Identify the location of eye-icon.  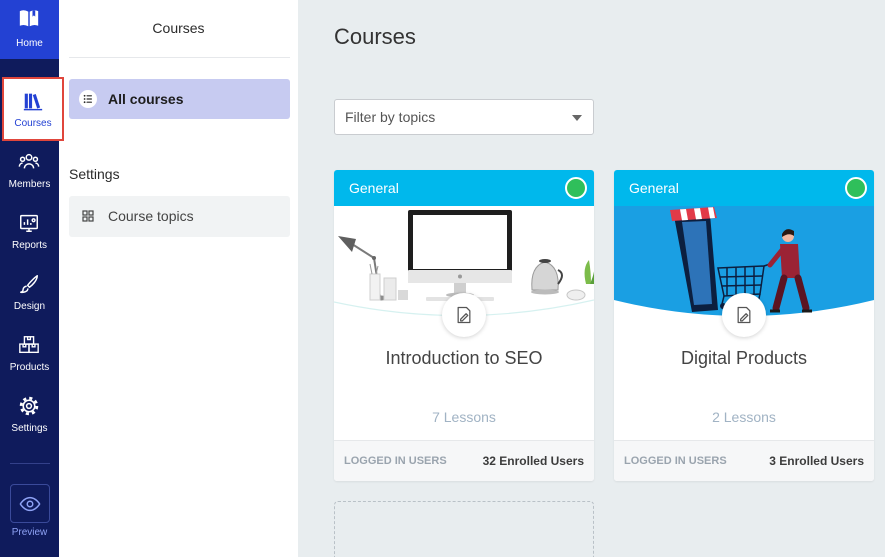
(30, 504).